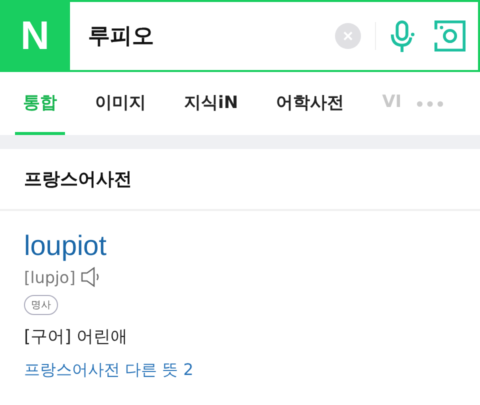  I want to click on camera-icon, so click(450, 36).